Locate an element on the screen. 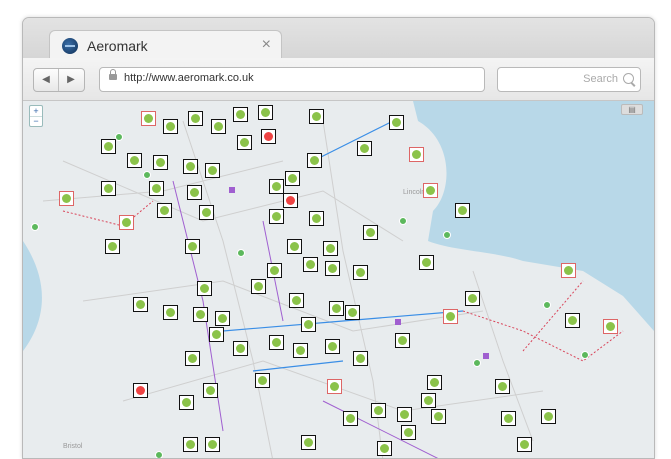  zoom-out-button: − is located at coordinates (36, 121).